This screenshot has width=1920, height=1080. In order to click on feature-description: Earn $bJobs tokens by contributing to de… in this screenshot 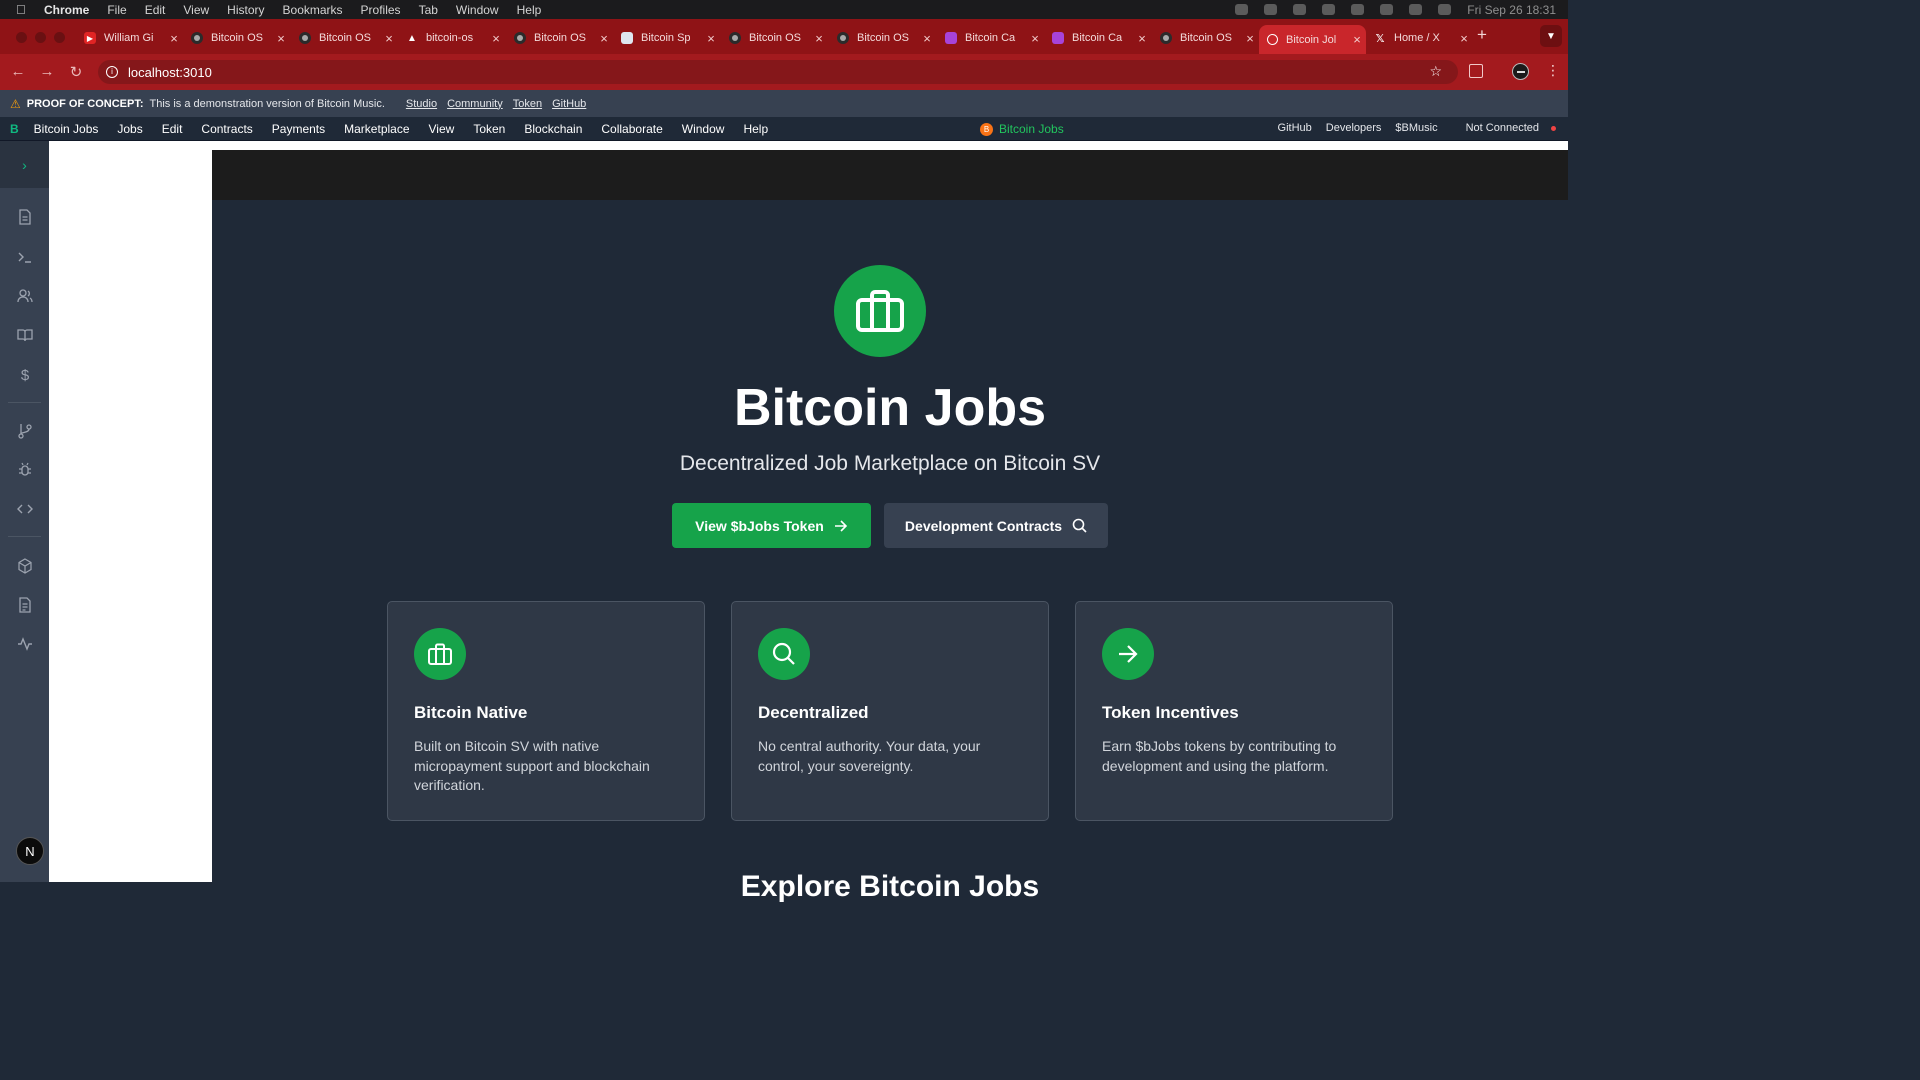, I will do `click(1219, 756)`.